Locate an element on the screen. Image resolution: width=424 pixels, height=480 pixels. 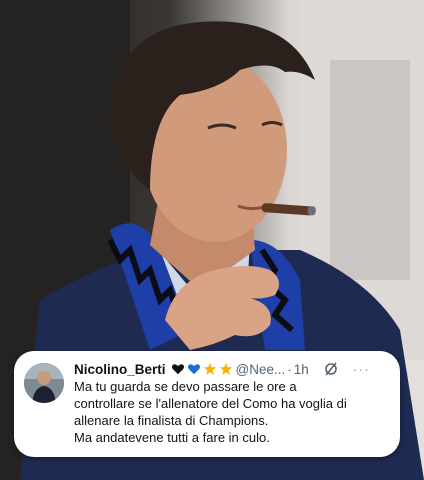
grok-icon is located at coordinates (331, 369).